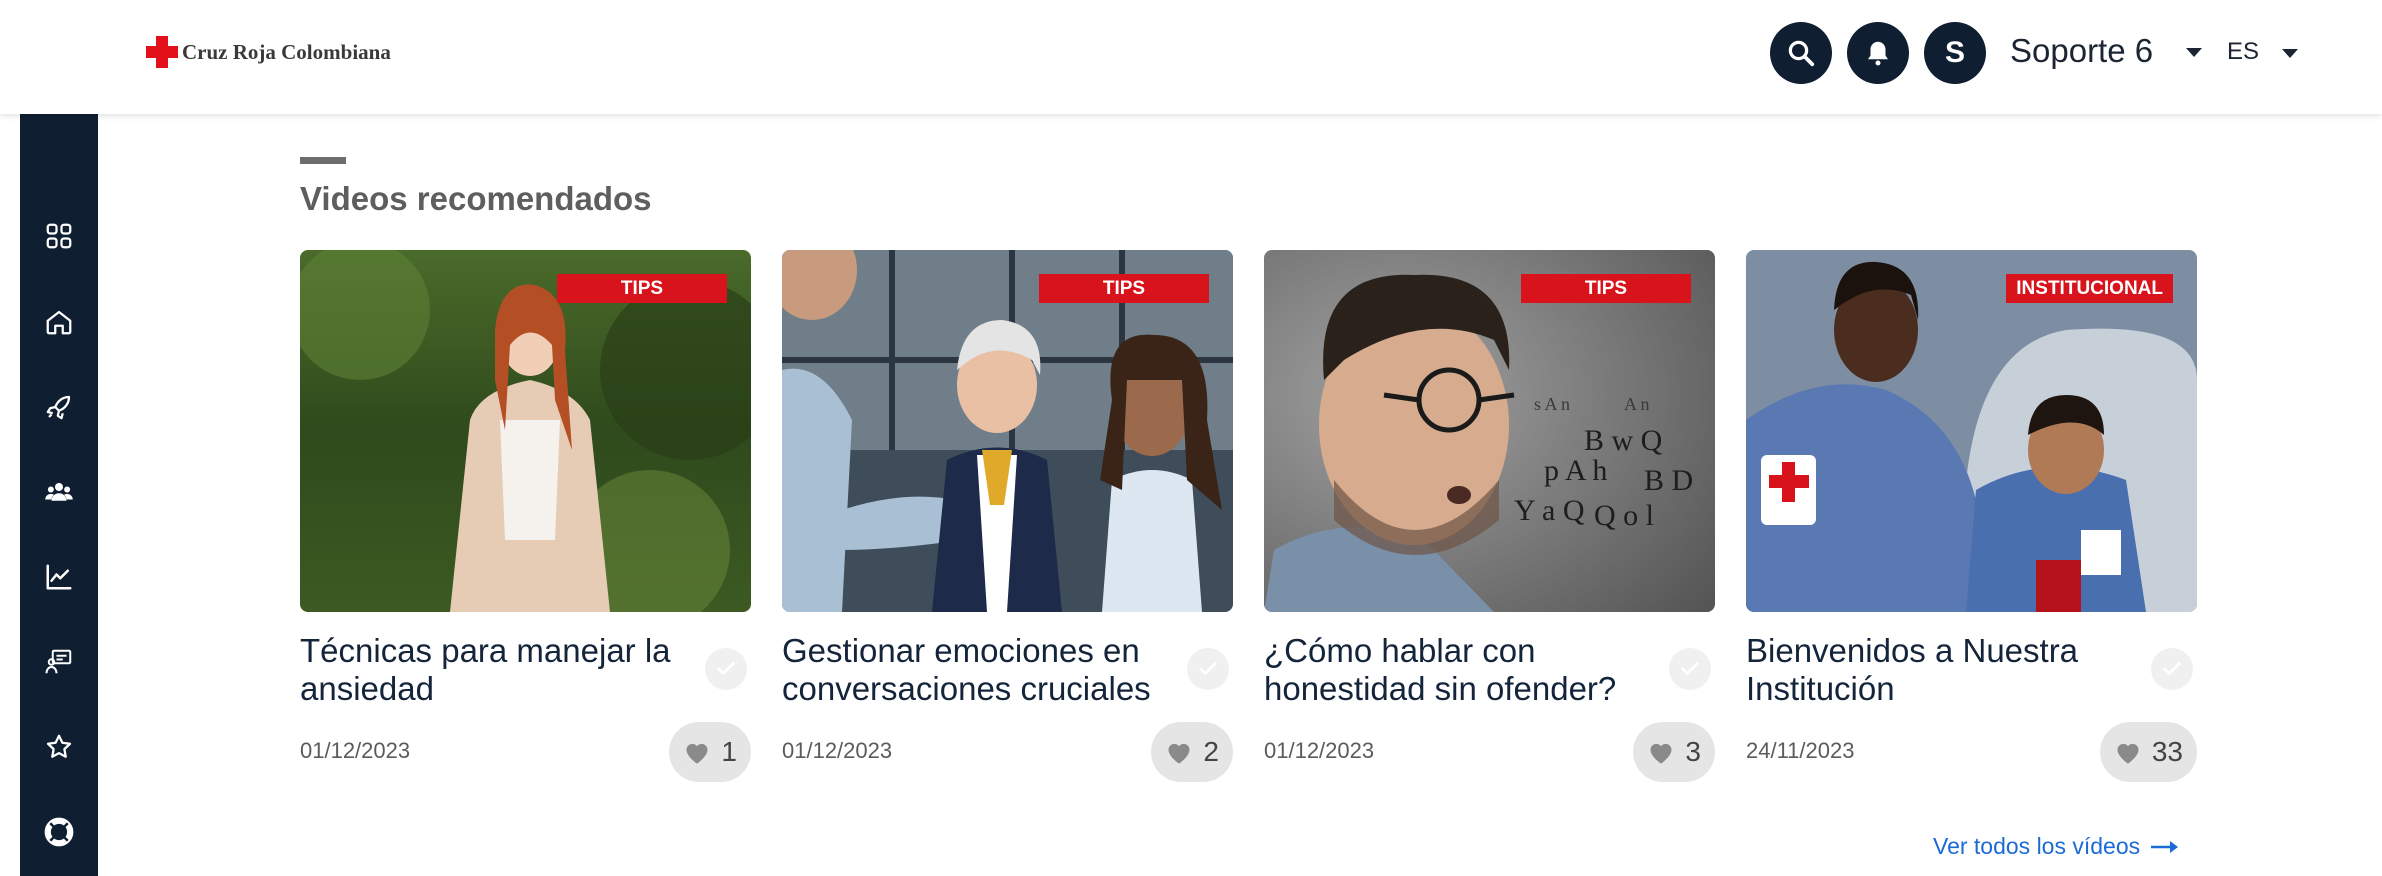 The image size is (2382, 876). I want to click on like-count: 1, so click(729, 751).